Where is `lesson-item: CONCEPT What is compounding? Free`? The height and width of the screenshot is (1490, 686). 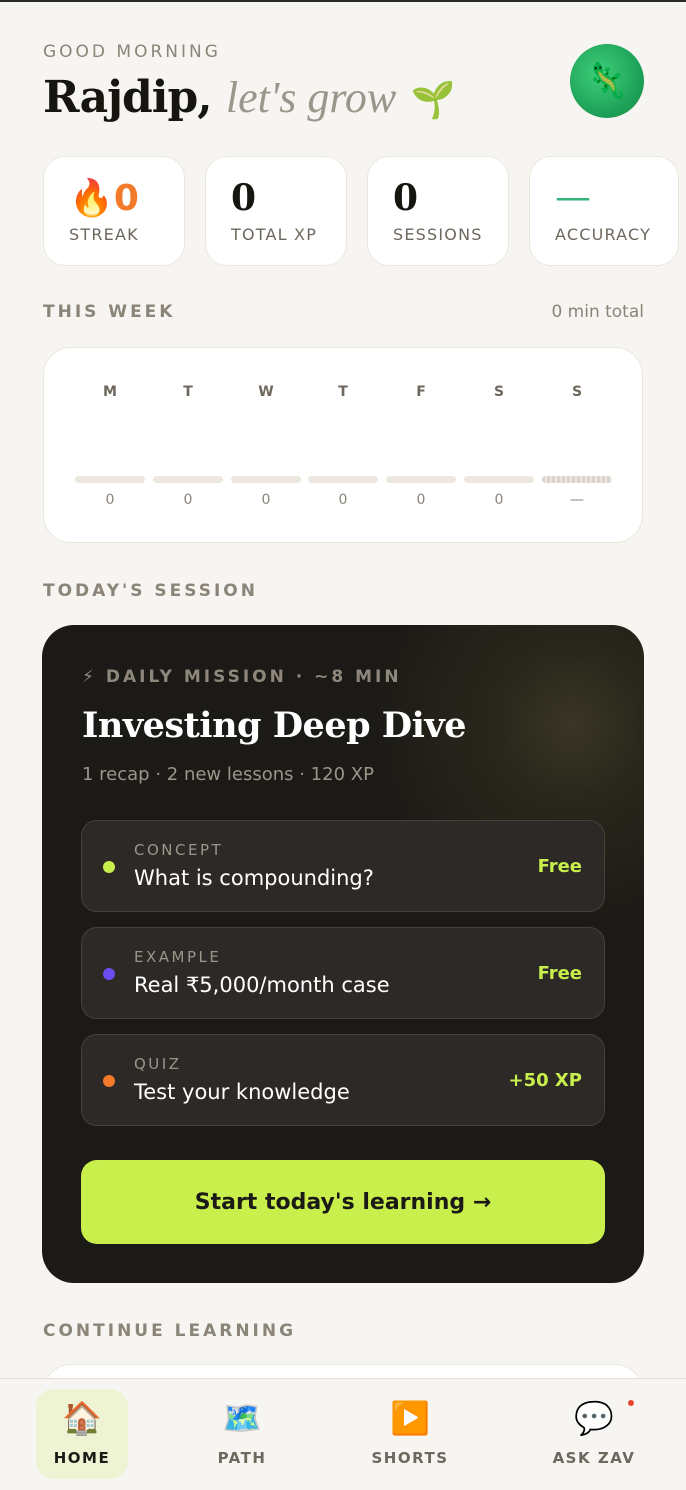 lesson-item: CONCEPT What is compounding? Free is located at coordinates (343, 866).